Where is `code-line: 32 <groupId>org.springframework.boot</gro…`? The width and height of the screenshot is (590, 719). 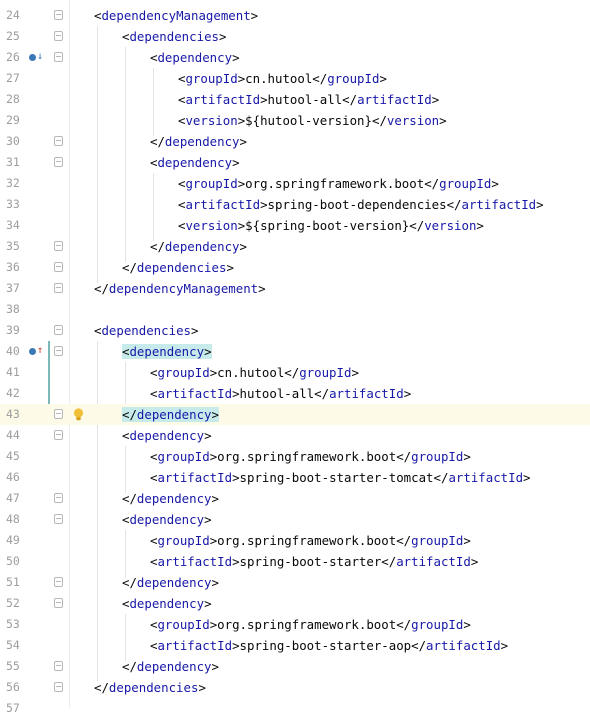 code-line: 32 <groupId>org.springframework.boot</gro… is located at coordinates (295, 183).